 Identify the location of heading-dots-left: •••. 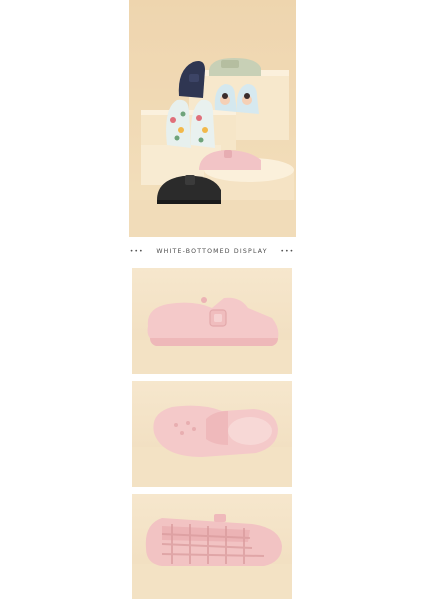
(136, 251).